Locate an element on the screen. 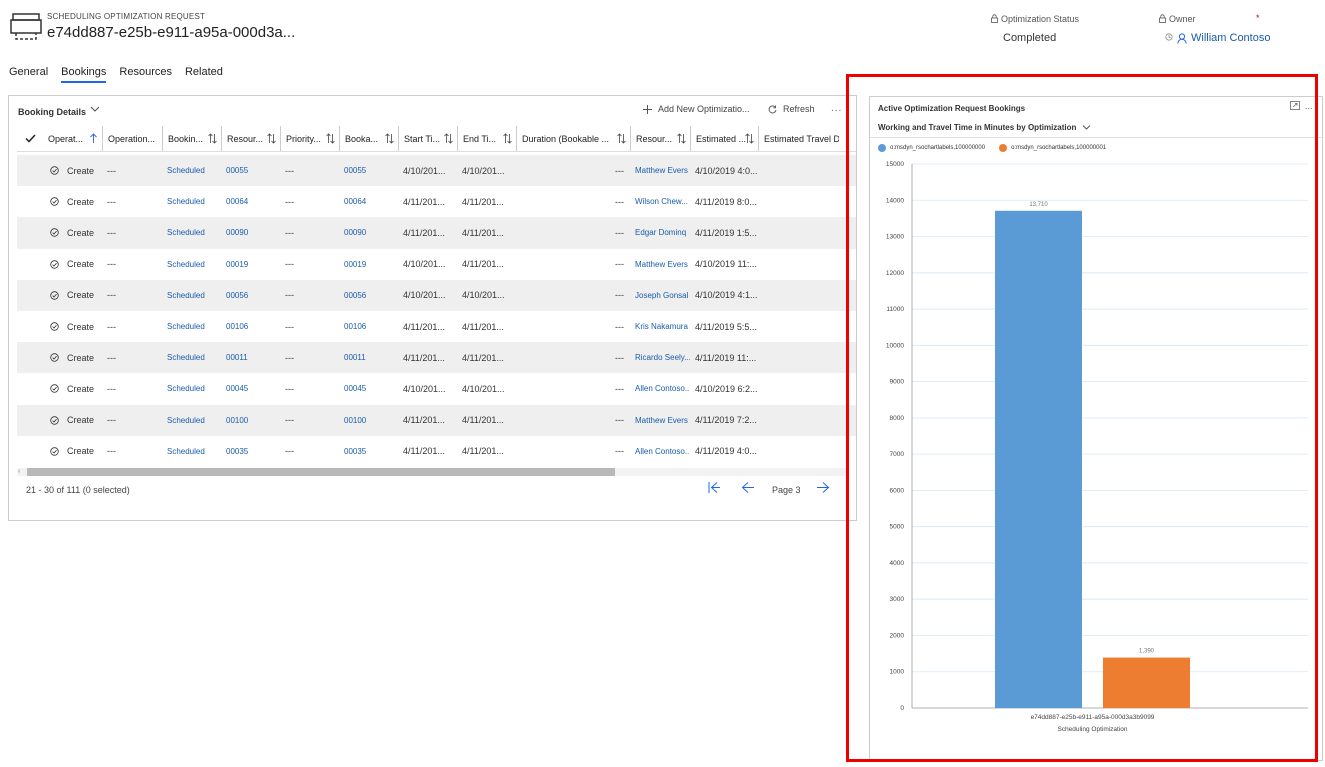 The image size is (1325, 767). bookable-resource-link: 00064 is located at coordinates (368, 201).